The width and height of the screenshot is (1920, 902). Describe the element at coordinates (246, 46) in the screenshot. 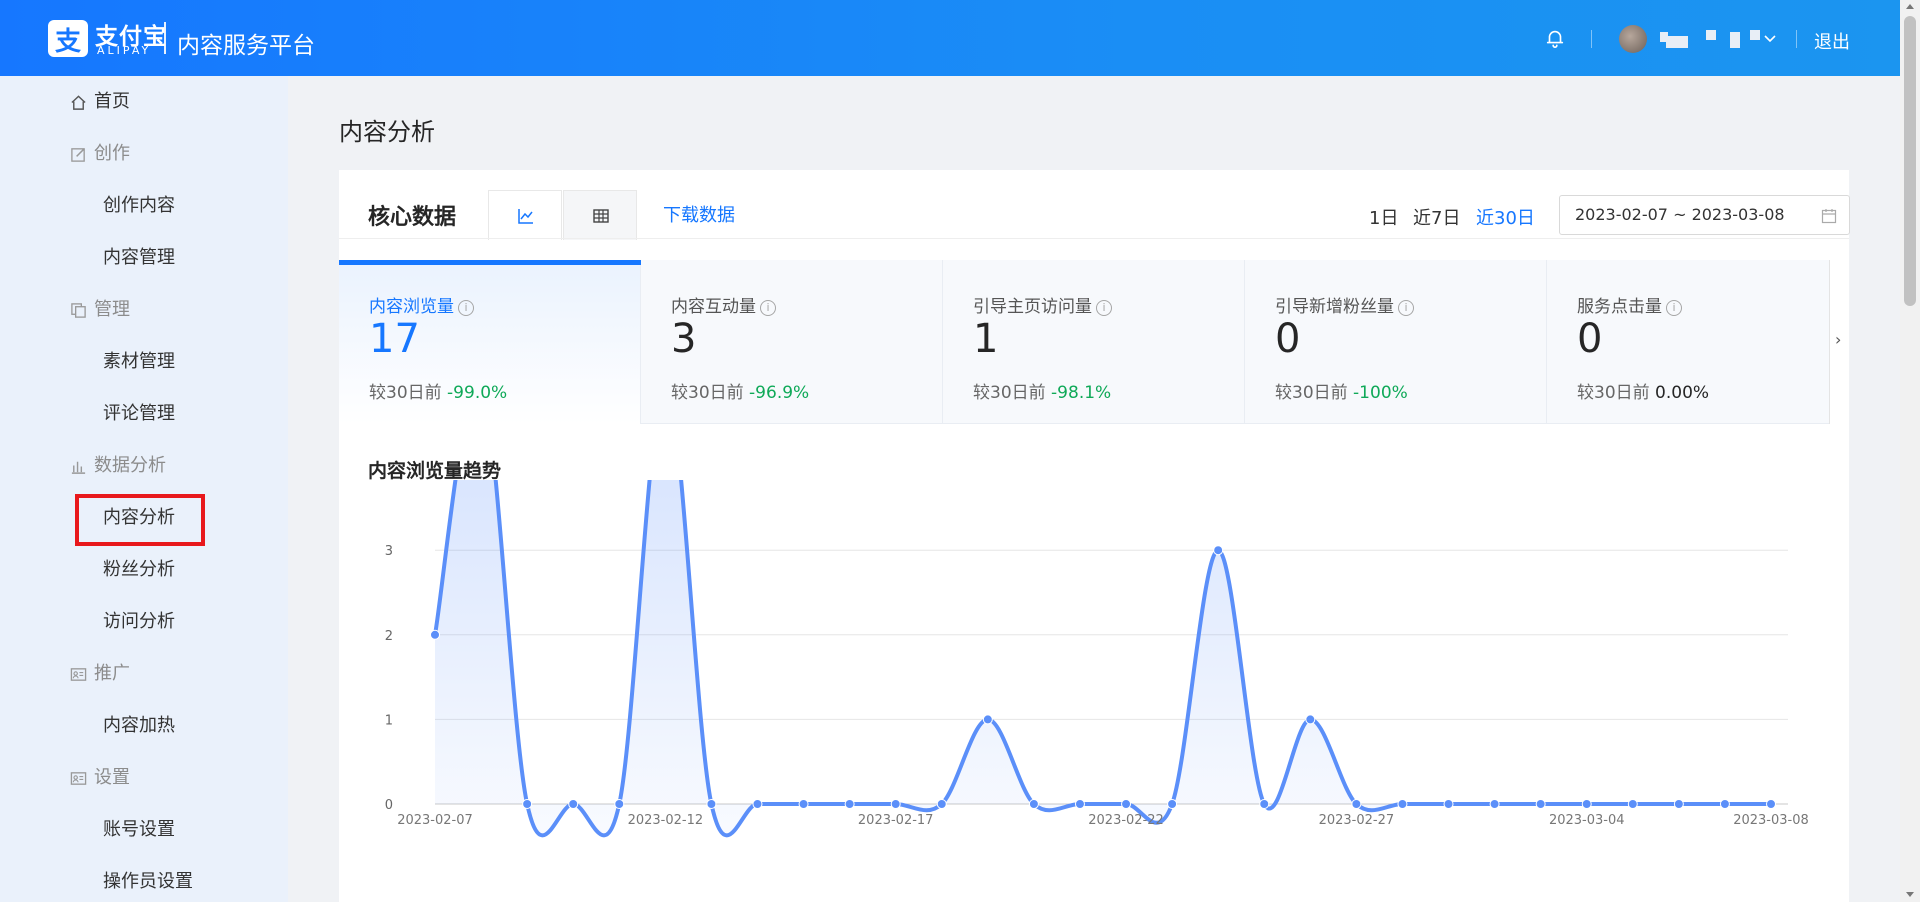

I see `platform-name: 内容服务平台` at that location.